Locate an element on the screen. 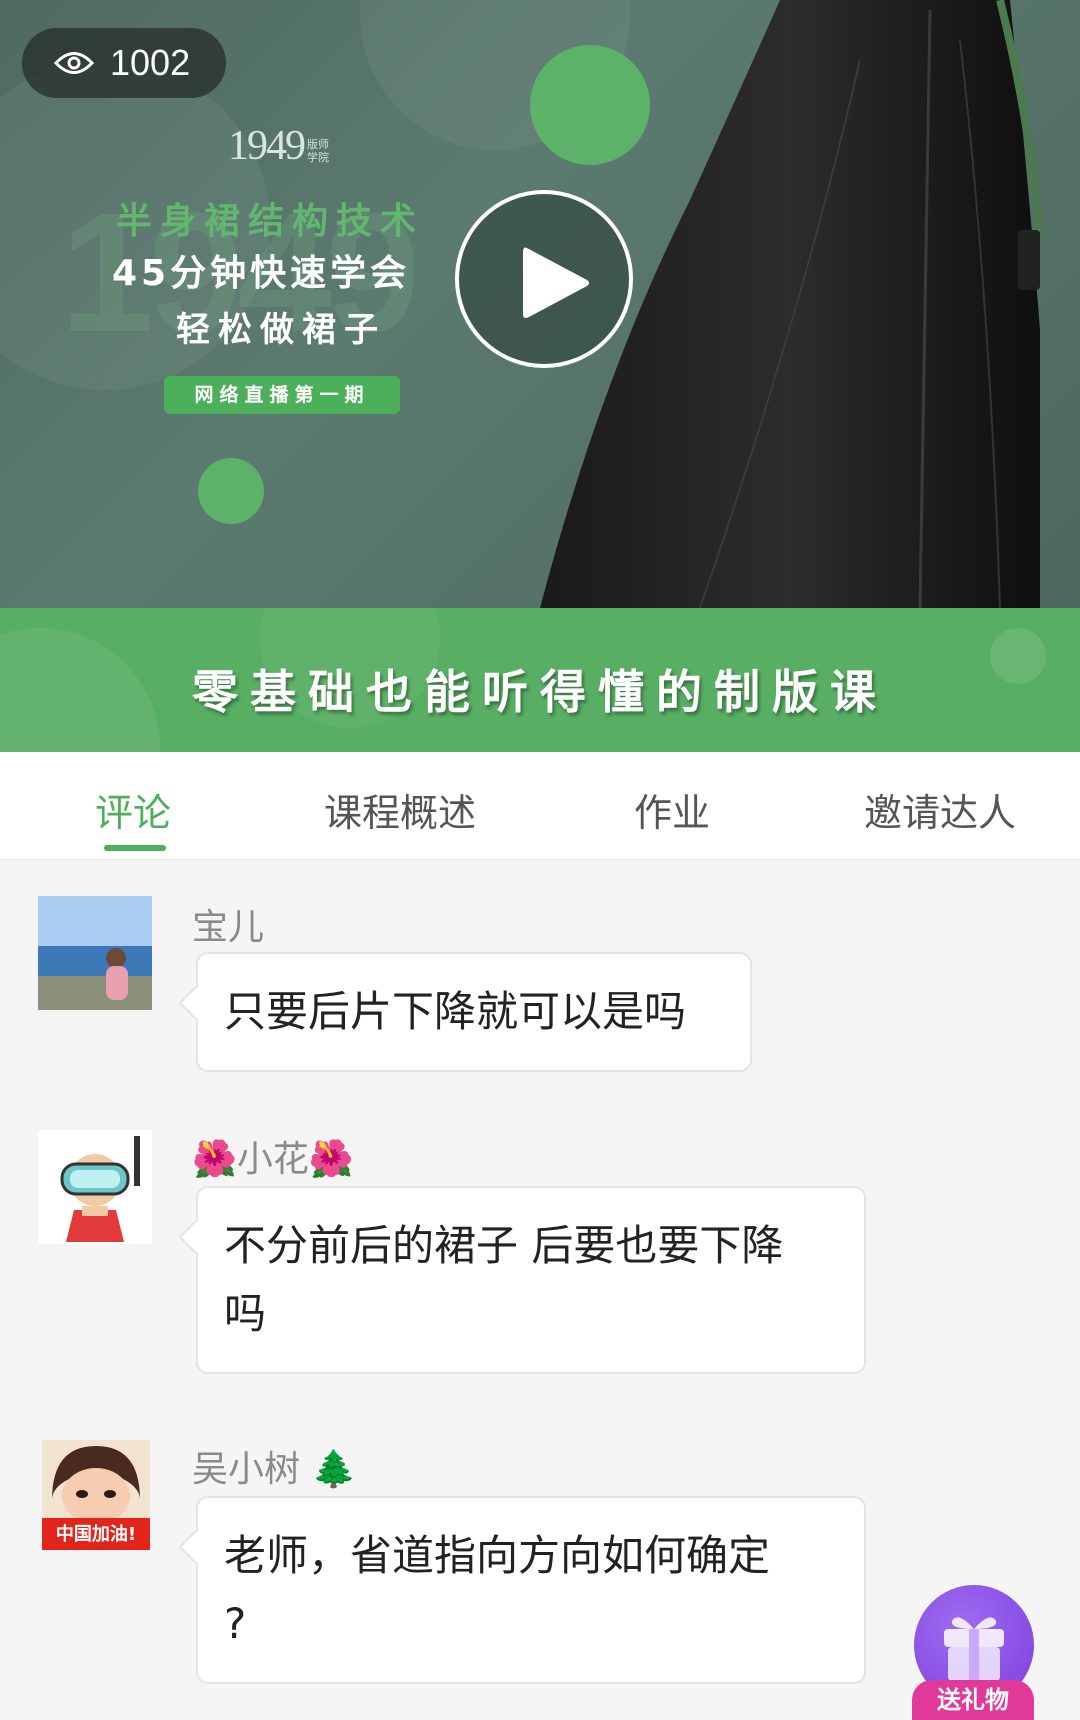 The width and height of the screenshot is (1080, 1720). course-title: 半身裙结构技术 is located at coordinates (270, 221).